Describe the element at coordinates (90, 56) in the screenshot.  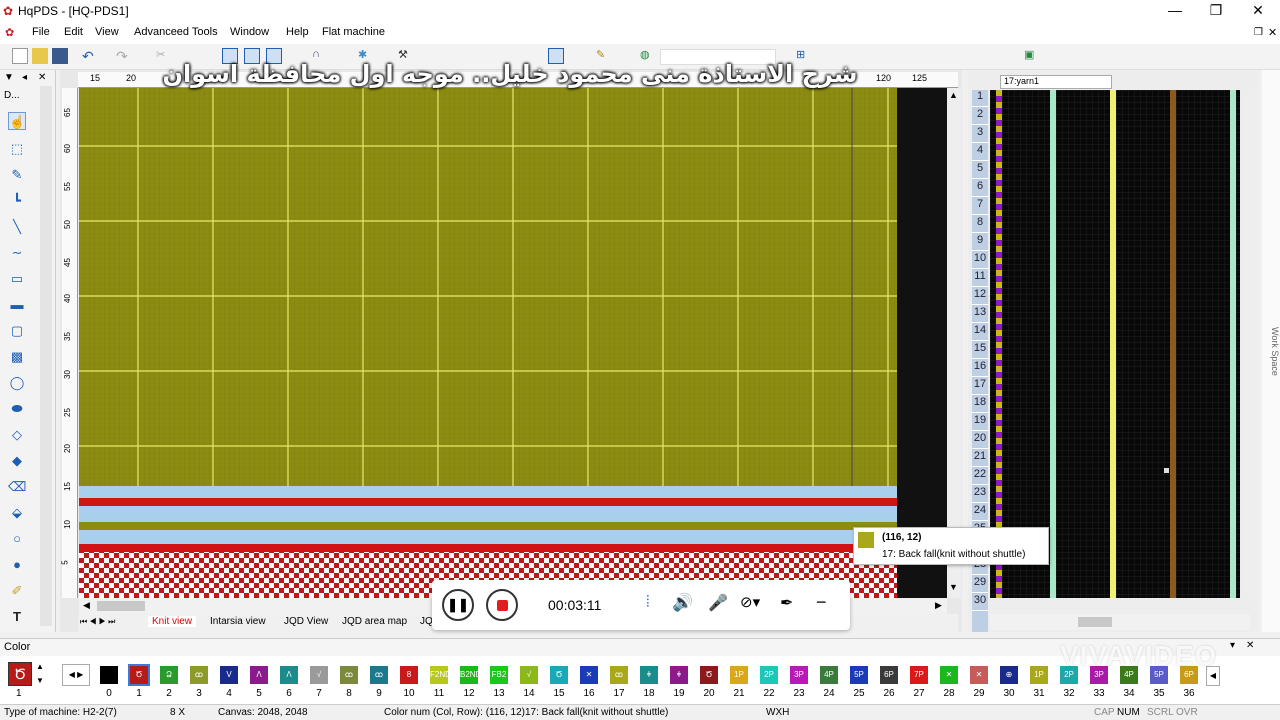
I see `undo-icon: ↶` at that location.